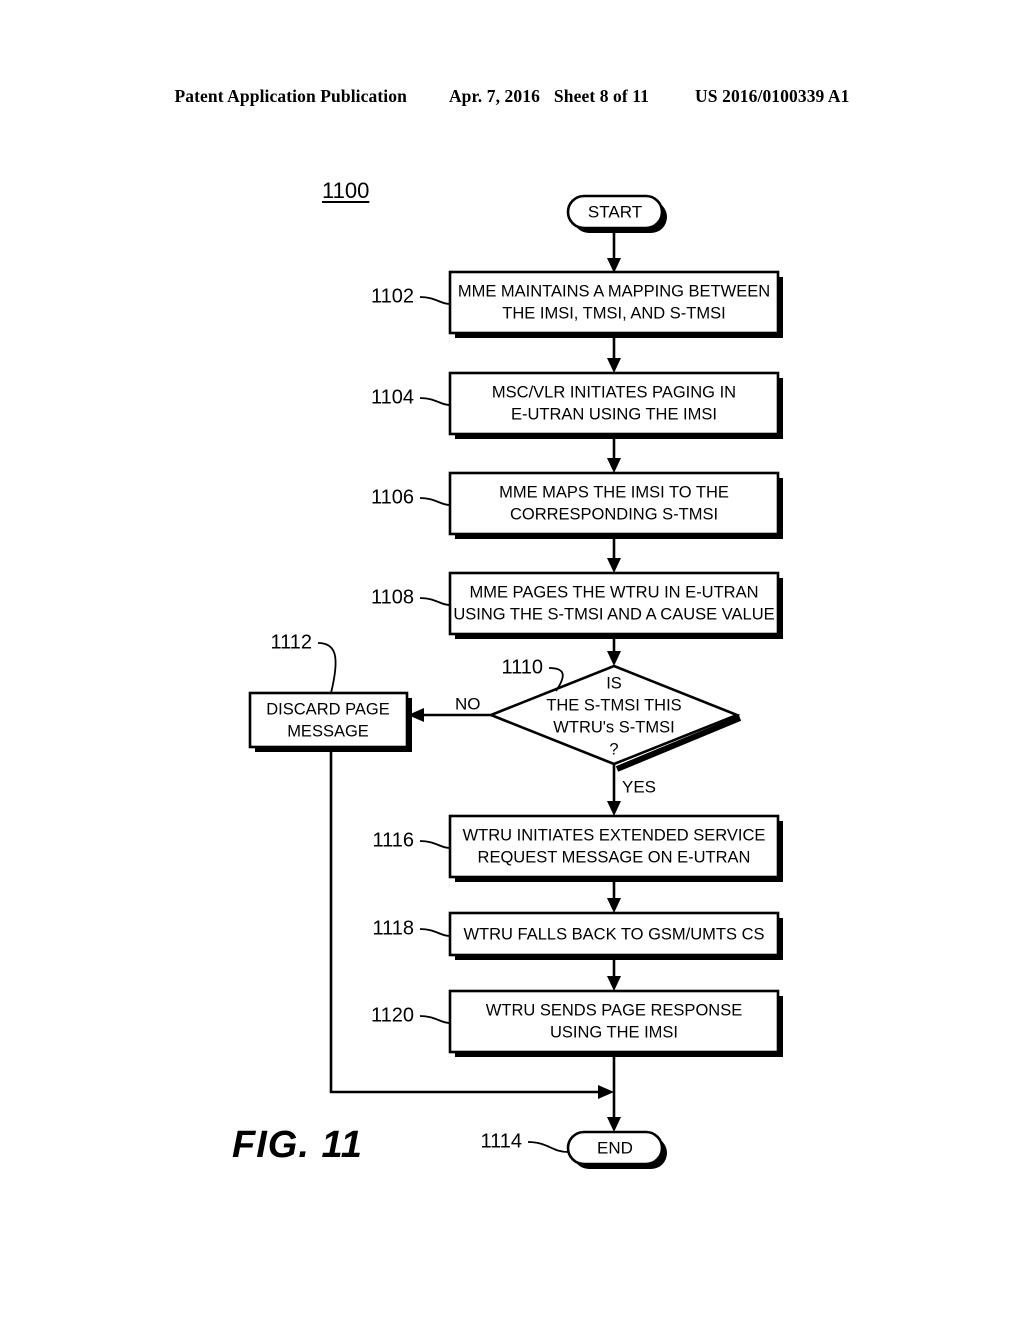 Image resolution: width=1024 pixels, height=1320 pixels. What do you see at coordinates (392, 397) in the screenshot?
I see `ref-label-1104: 1104` at bounding box center [392, 397].